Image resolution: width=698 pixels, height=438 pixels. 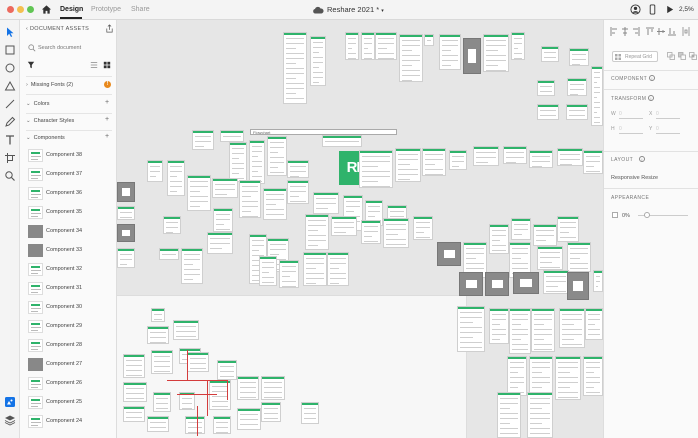 What do you see at coordinates (50, 121) in the screenshot?
I see `section-character-styles: ⌄ Character Styles` at bounding box center [50, 121].